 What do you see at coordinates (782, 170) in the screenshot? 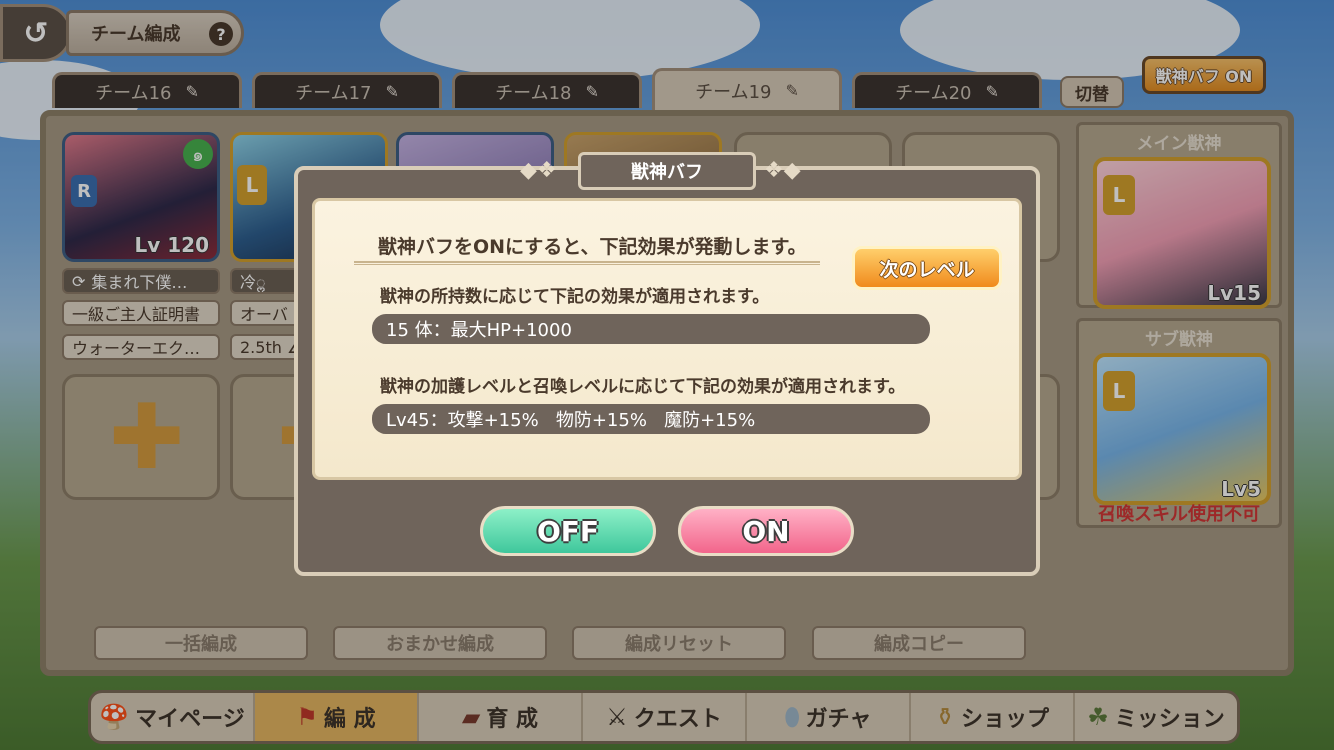
I see `ornament-right-icon: ❖◆` at bounding box center [782, 170].